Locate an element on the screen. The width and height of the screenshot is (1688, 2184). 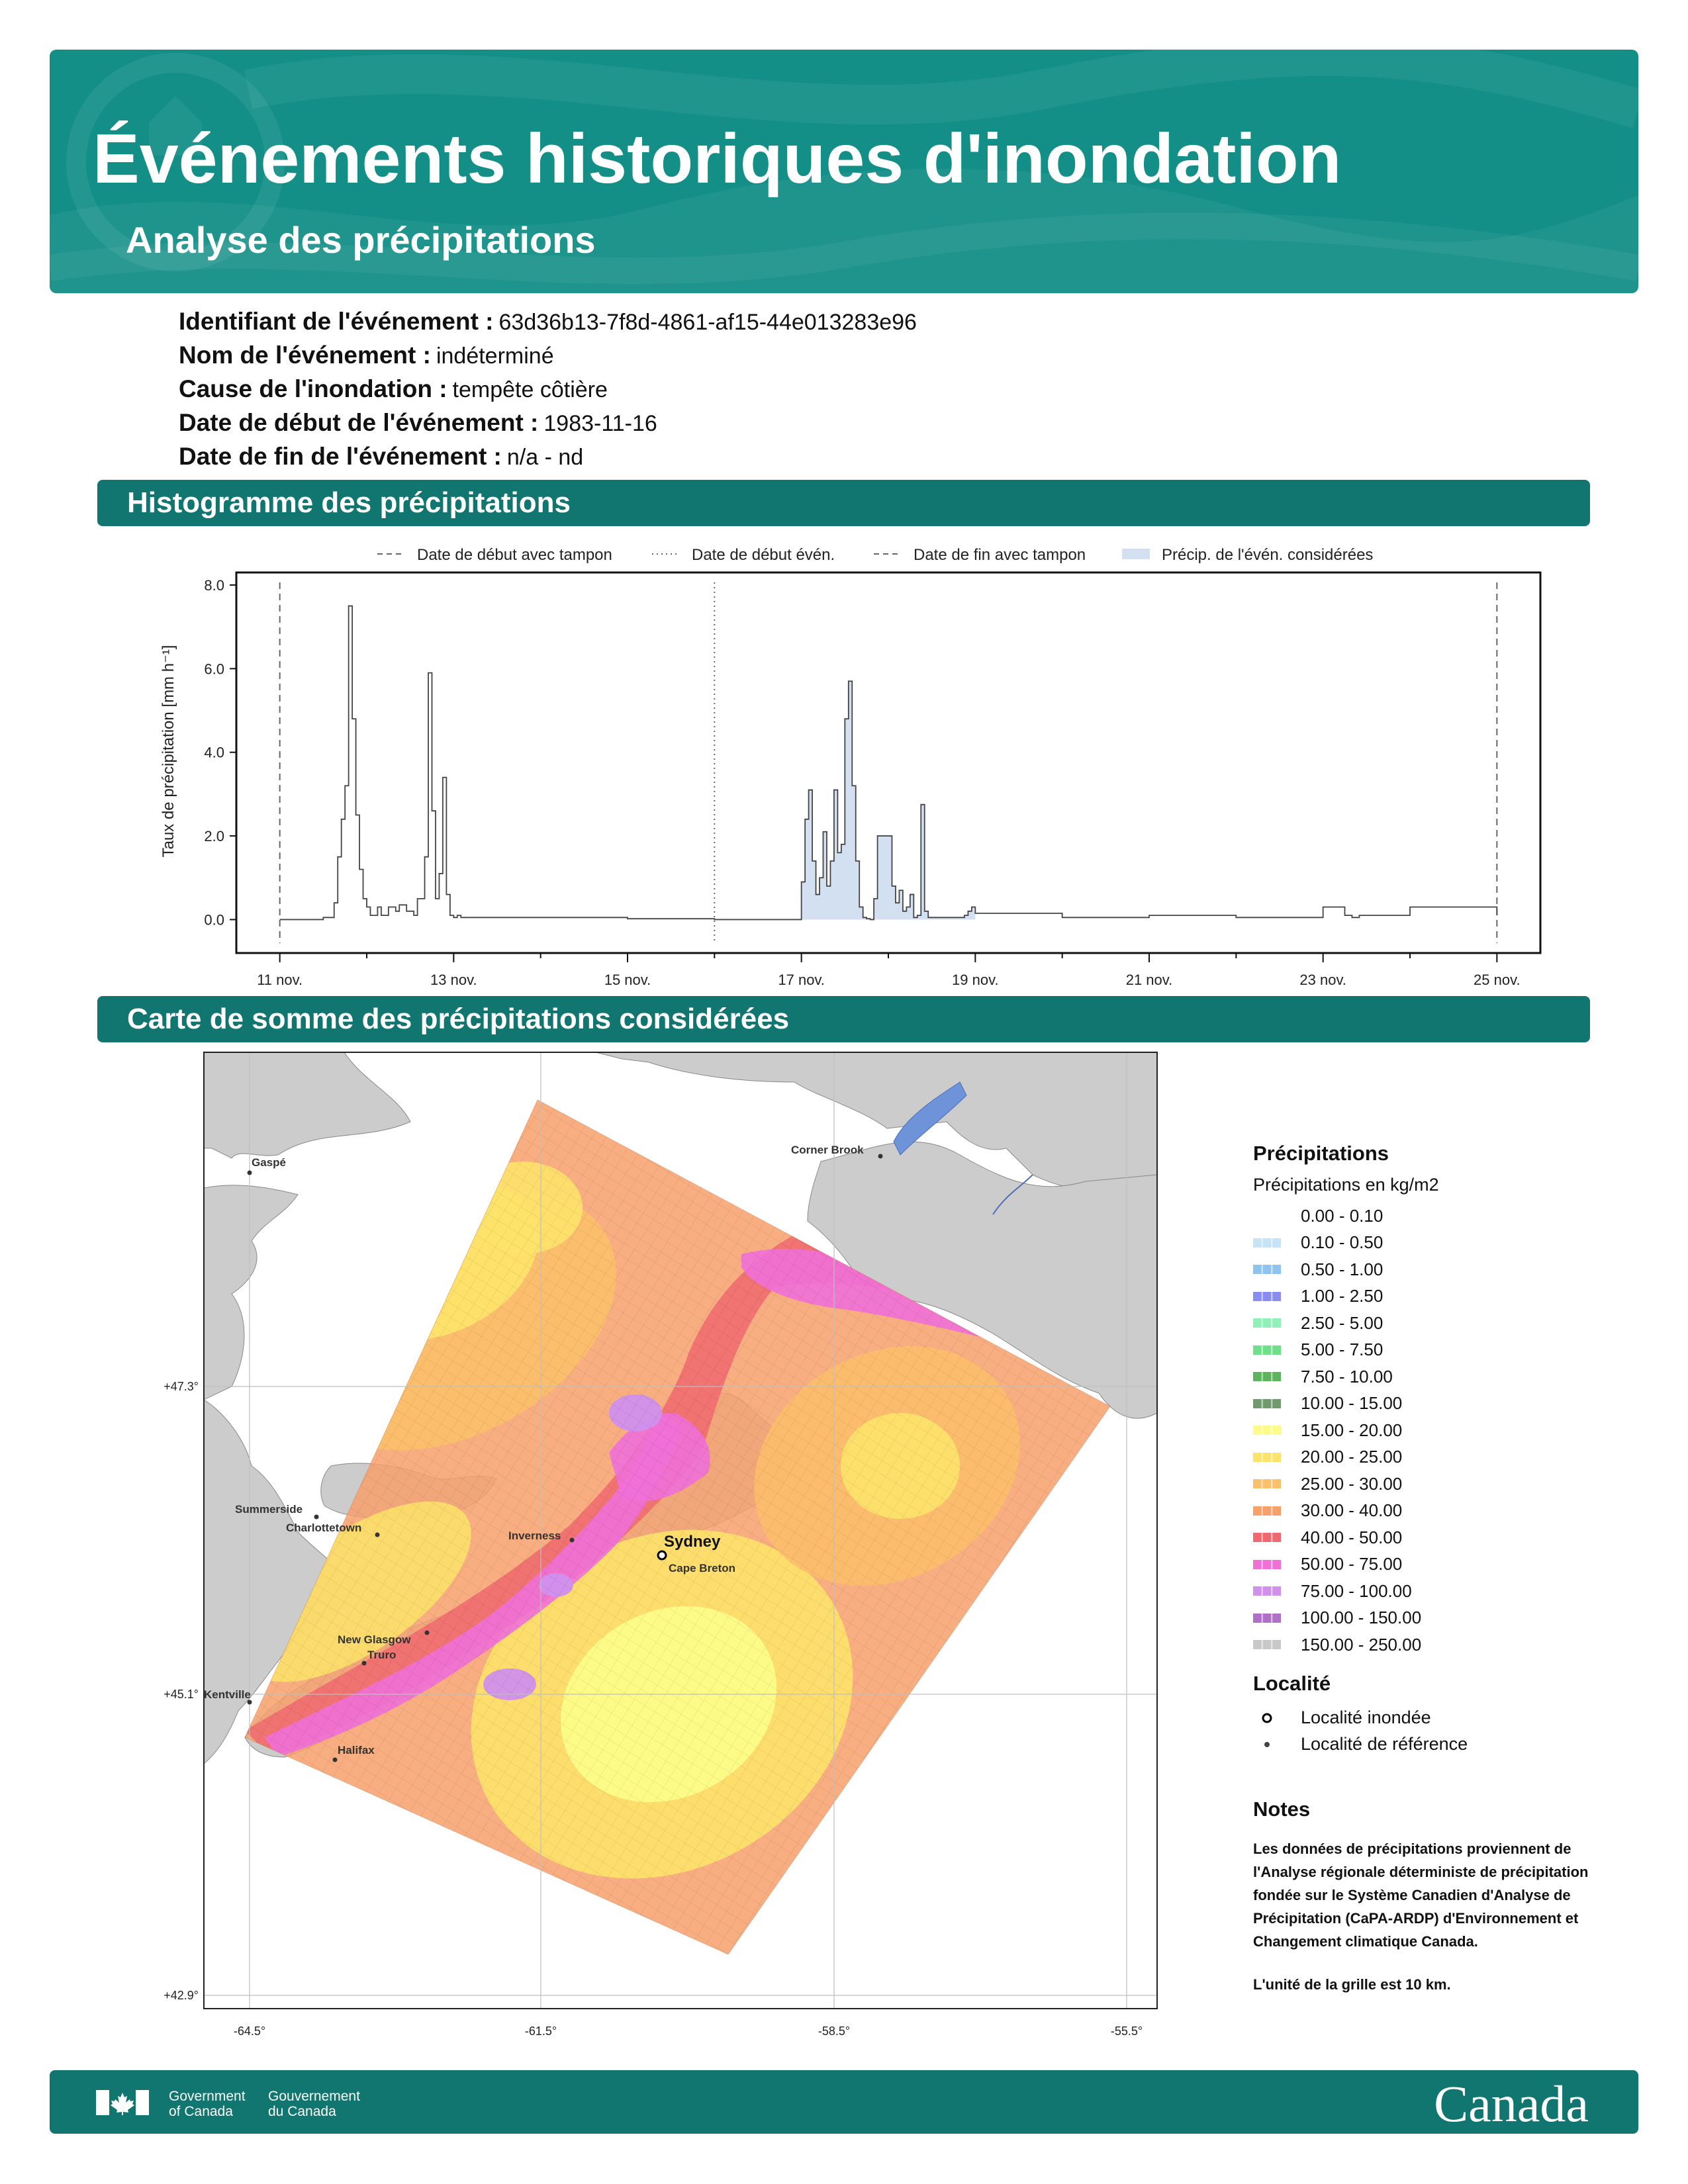
event-id-value: 63d36b13-7f8d-4861-af15-44e013283e96 is located at coordinates (707, 322).